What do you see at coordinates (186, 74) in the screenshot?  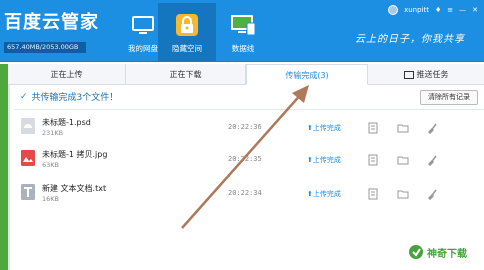 I see `tab-downloading: 正在下载` at bounding box center [186, 74].